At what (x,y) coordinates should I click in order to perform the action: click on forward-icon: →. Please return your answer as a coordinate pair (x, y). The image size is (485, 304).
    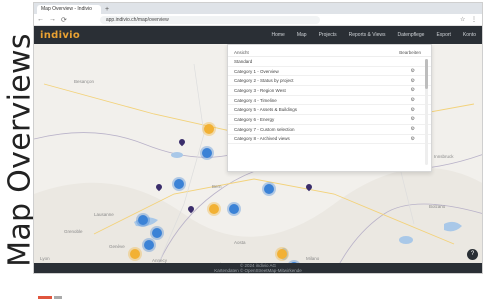
    Looking at the image, I should click on (52, 19).